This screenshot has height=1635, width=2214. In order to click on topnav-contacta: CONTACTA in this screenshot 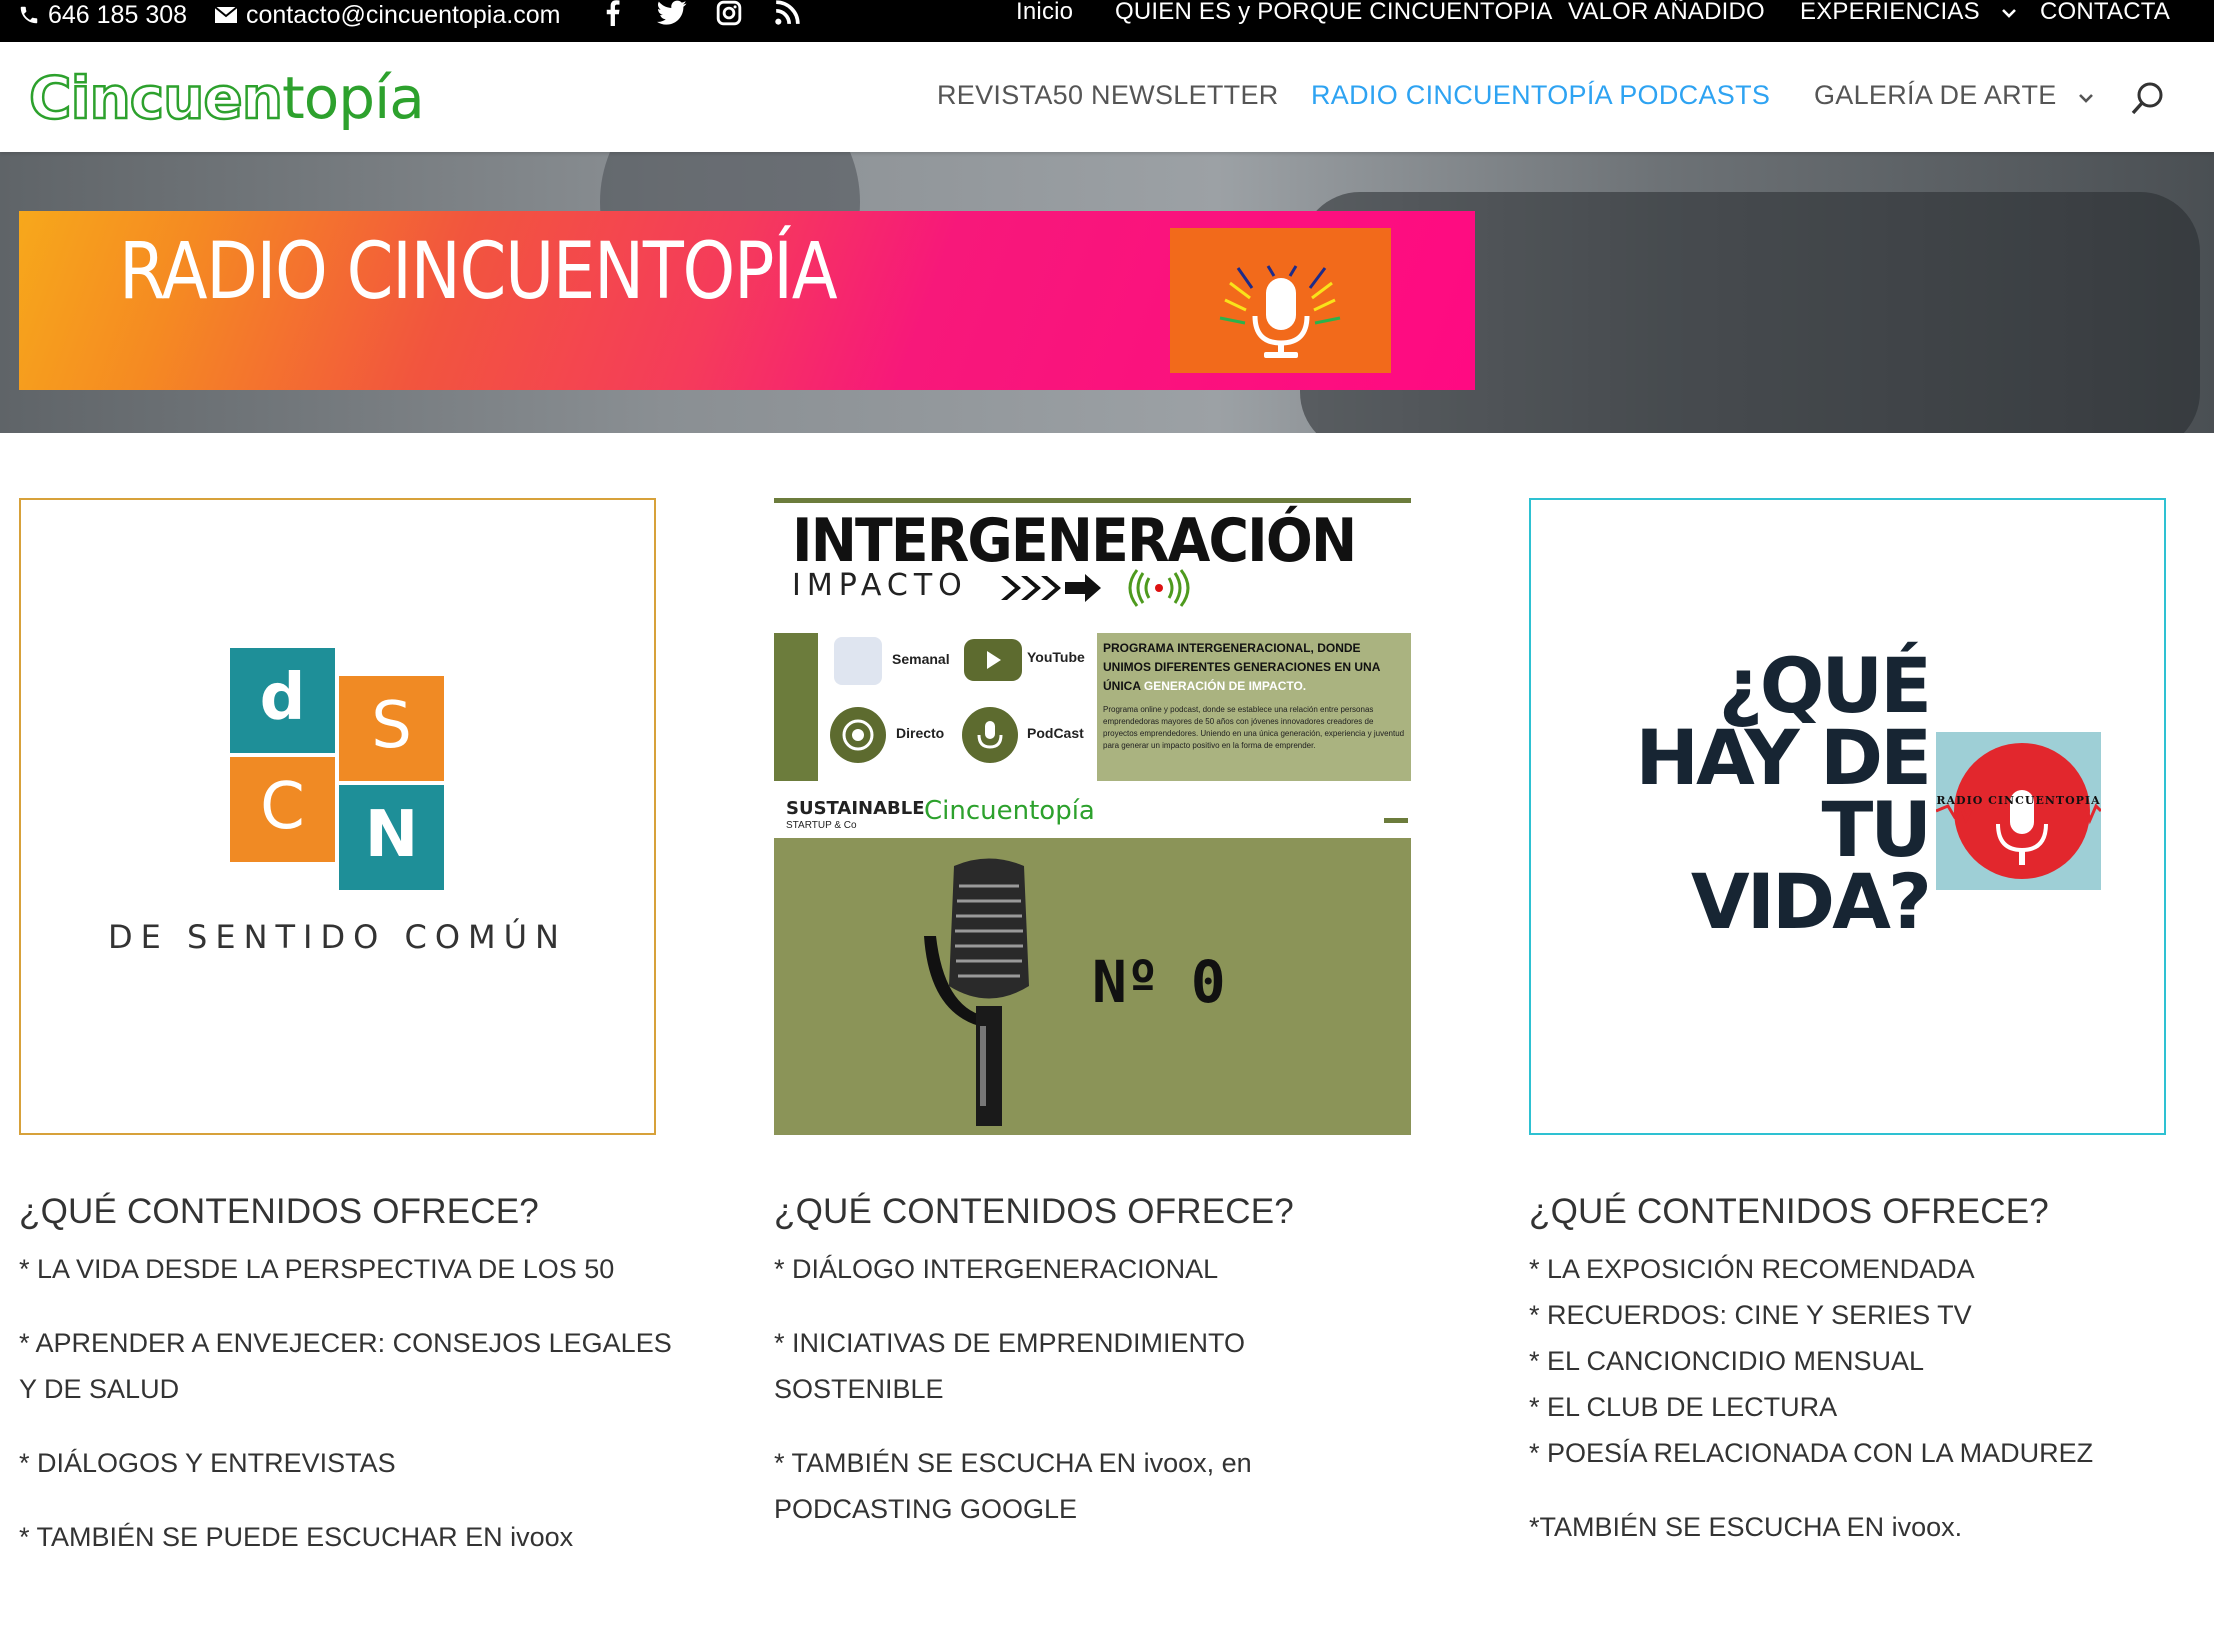, I will do `click(2105, 14)`.